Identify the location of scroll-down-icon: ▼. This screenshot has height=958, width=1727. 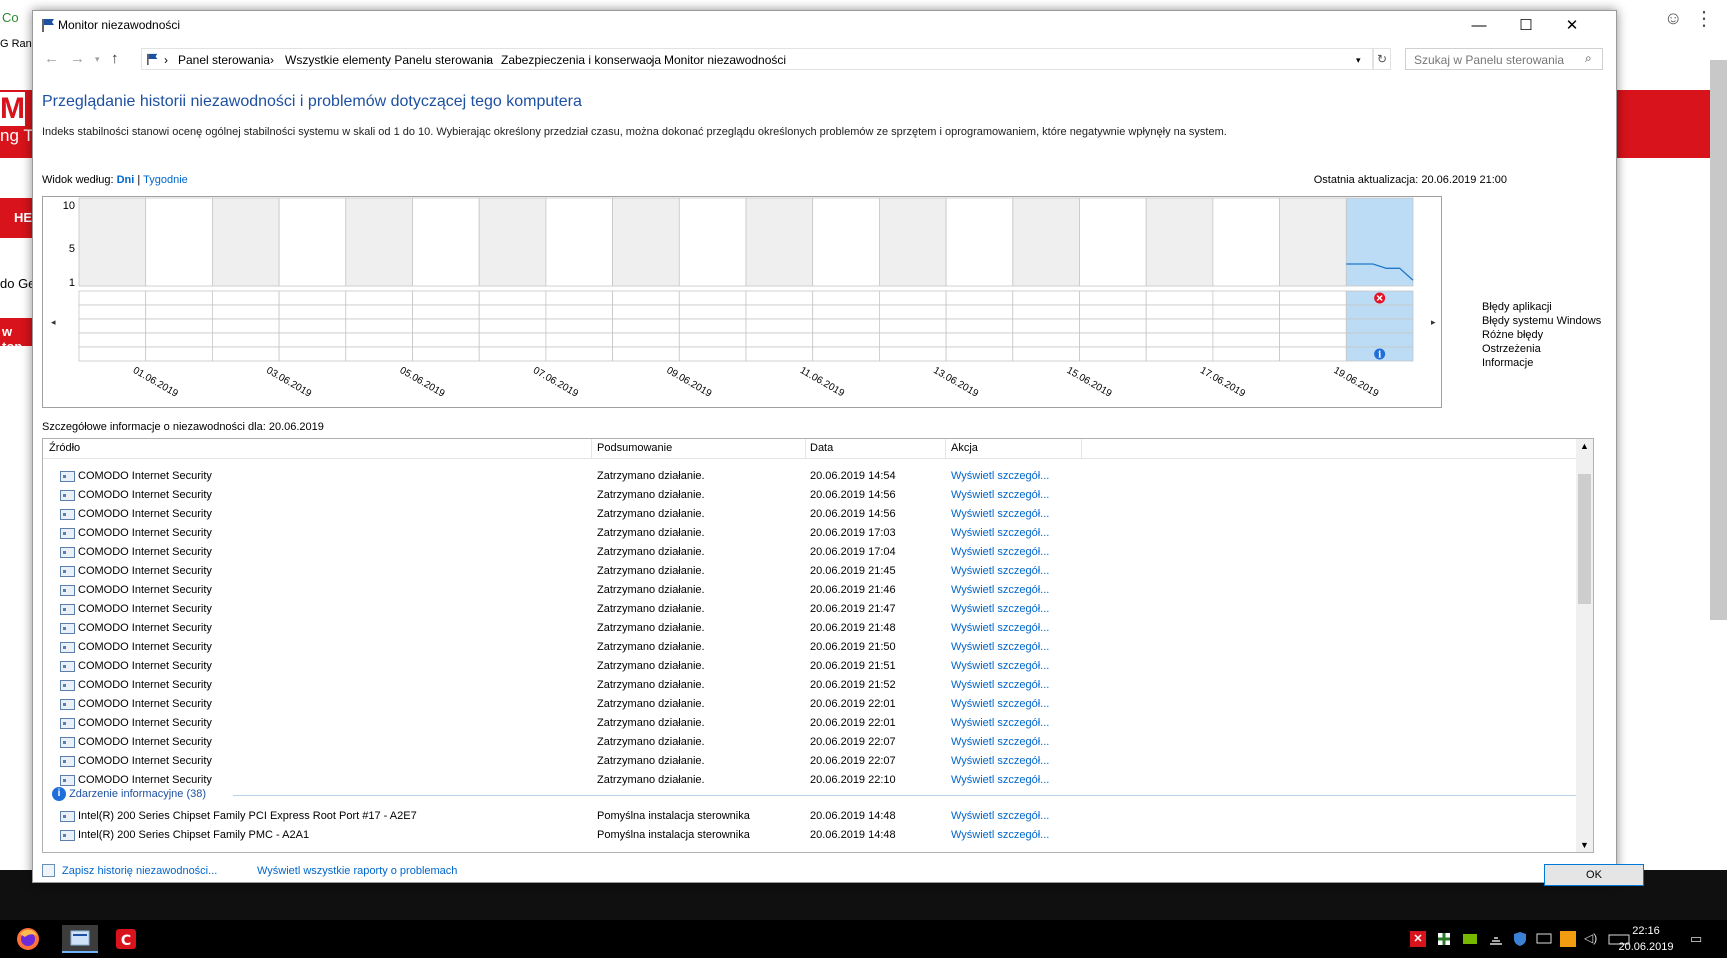
(1584, 845).